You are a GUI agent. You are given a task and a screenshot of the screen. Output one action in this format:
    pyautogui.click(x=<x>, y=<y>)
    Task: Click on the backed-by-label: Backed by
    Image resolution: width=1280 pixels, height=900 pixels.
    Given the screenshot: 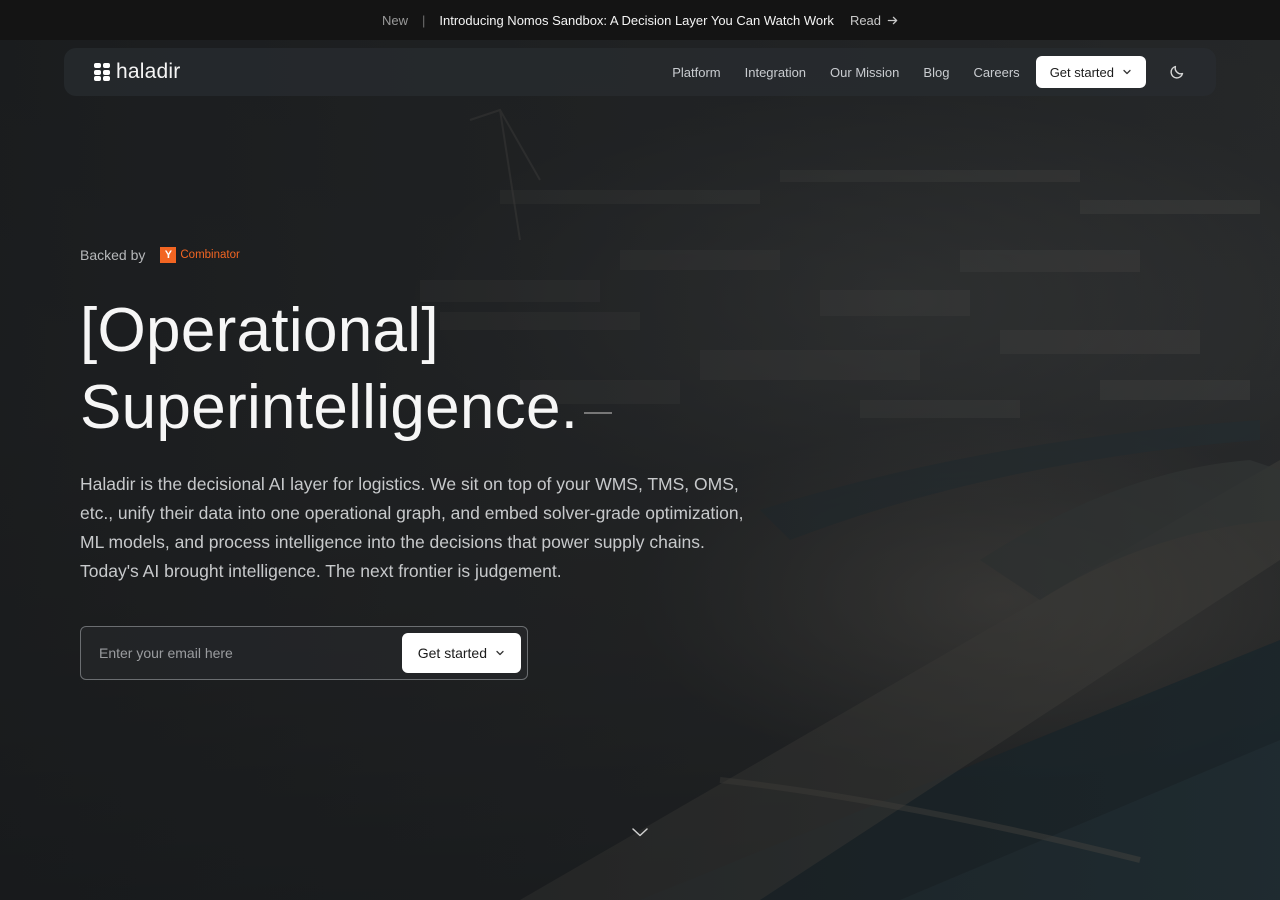 What is the action you would take?
    pyautogui.click(x=113, y=255)
    